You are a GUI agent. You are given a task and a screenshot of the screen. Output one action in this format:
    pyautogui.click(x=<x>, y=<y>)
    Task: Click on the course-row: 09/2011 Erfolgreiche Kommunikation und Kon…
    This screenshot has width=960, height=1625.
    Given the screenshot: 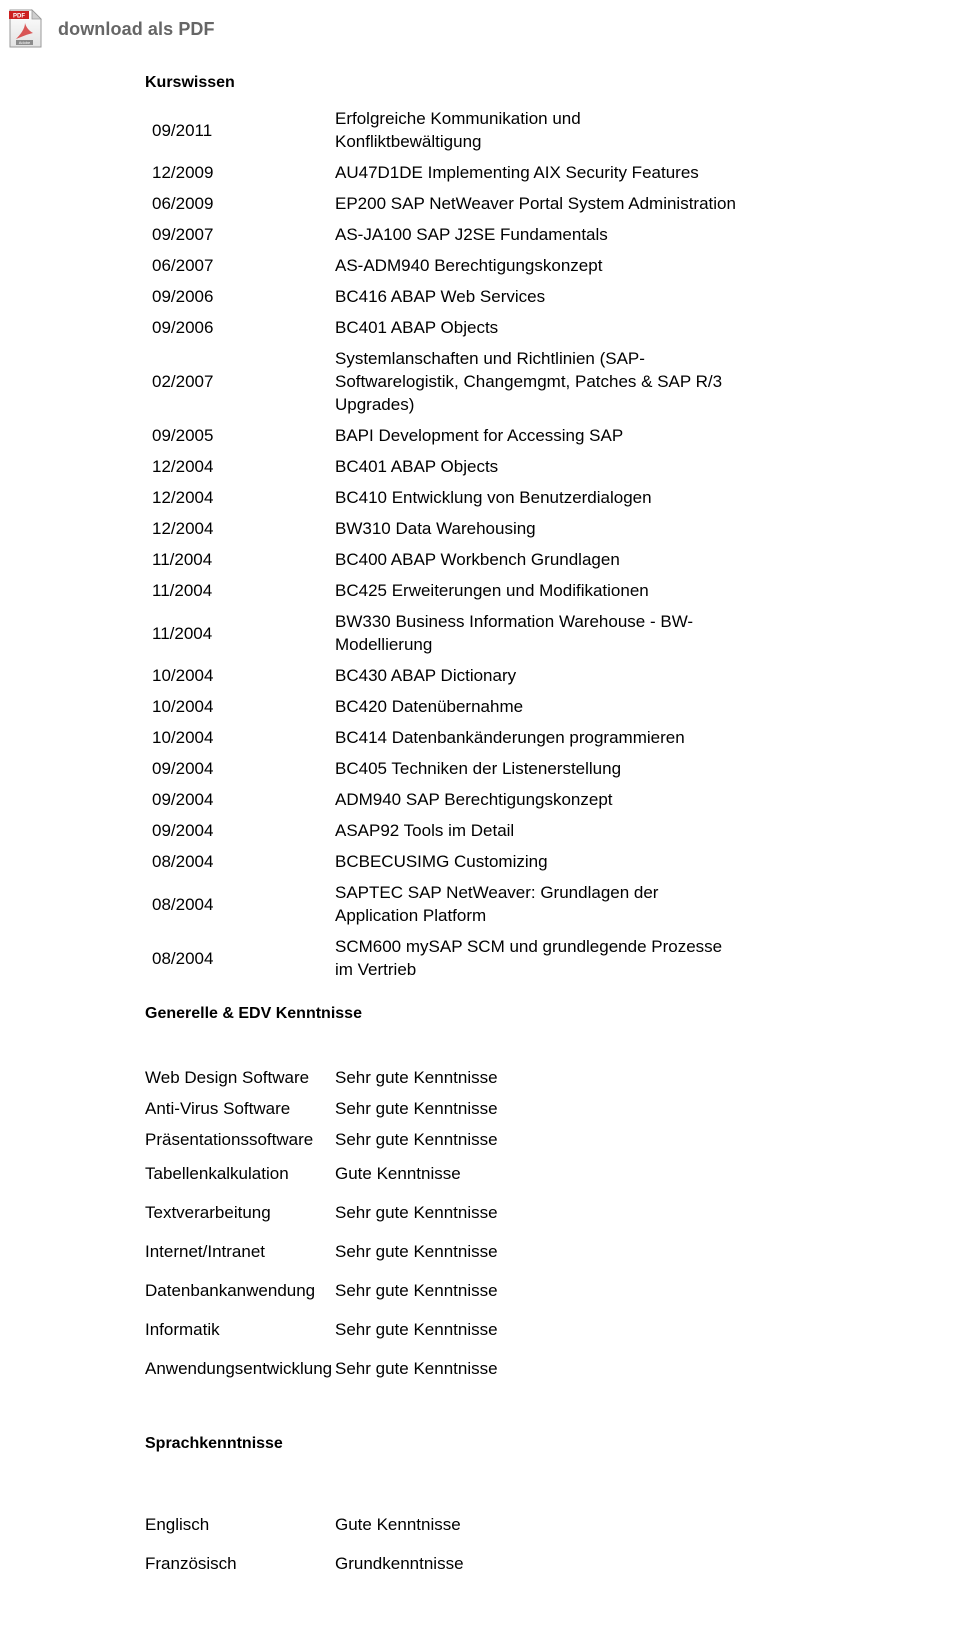 What is the action you would take?
    pyautogui.click(x=480, y=130)
    